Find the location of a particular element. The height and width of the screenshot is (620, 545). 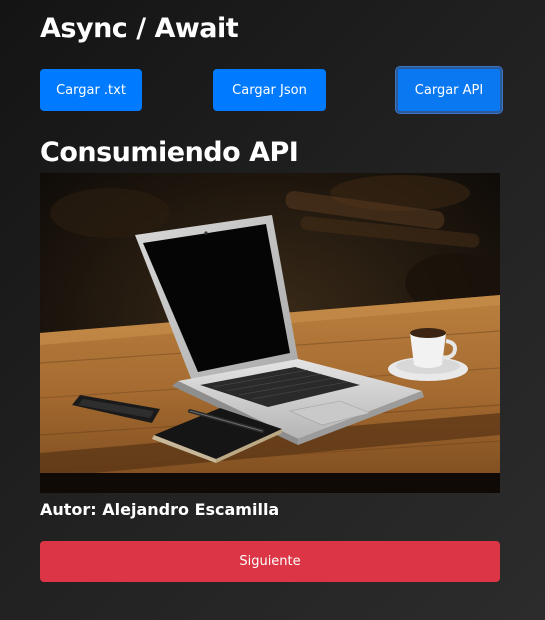

next-button: Siguiente is located at coordinates (270, 561).